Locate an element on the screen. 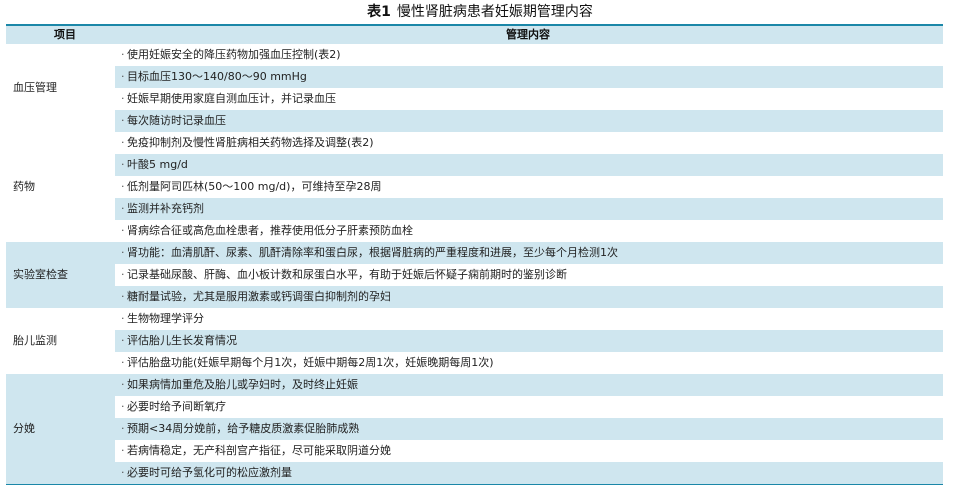 The width and height of the screenshot is (960, 497). row-text: 生物物理学评分 is located at coordinates (165, 318).